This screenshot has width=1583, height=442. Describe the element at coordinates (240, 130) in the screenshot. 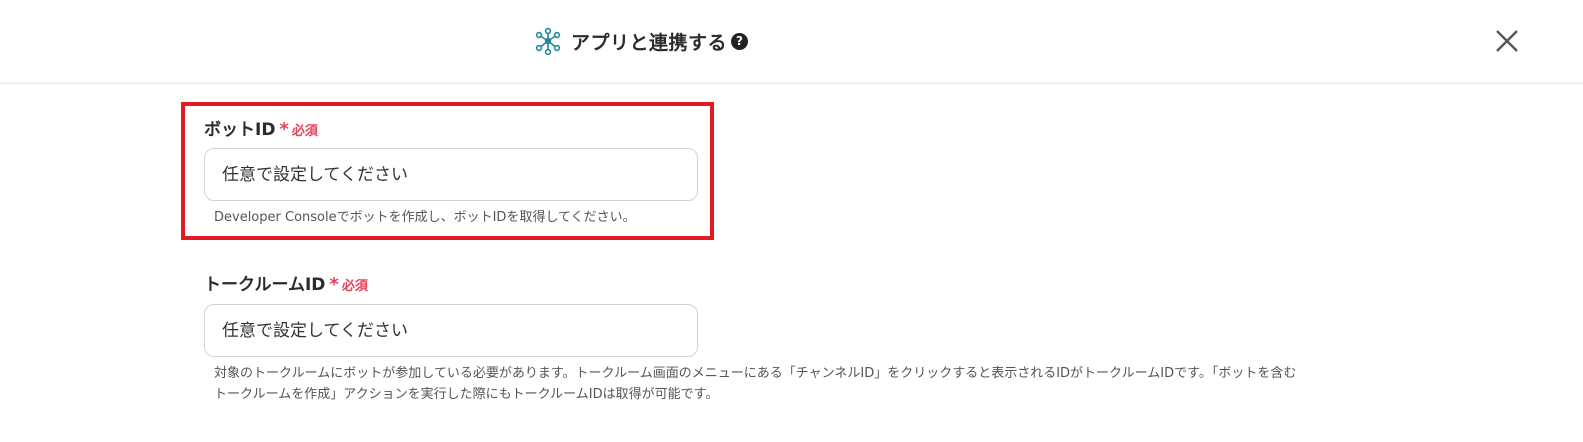

I see `bot-id-label-text: ボットID` at that location.